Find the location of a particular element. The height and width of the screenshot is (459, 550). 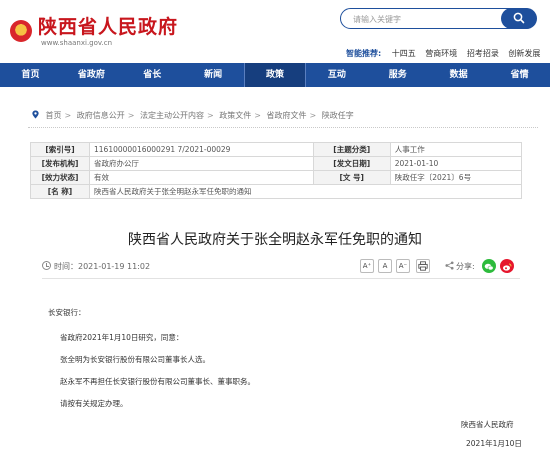

nav-tab-news: 新闻 is located at coordinates (213, 75).